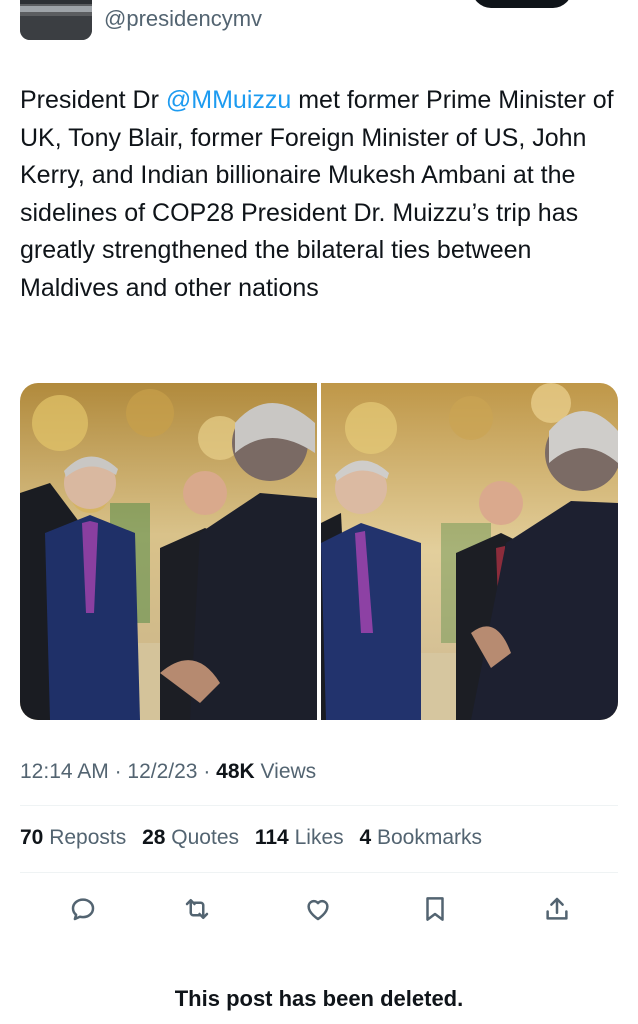 The width and height of the screenshot is (638, 1024). Describe the element at coordinates (154, 837) in the screenshot. I see `quotes-count: 28` at that location.